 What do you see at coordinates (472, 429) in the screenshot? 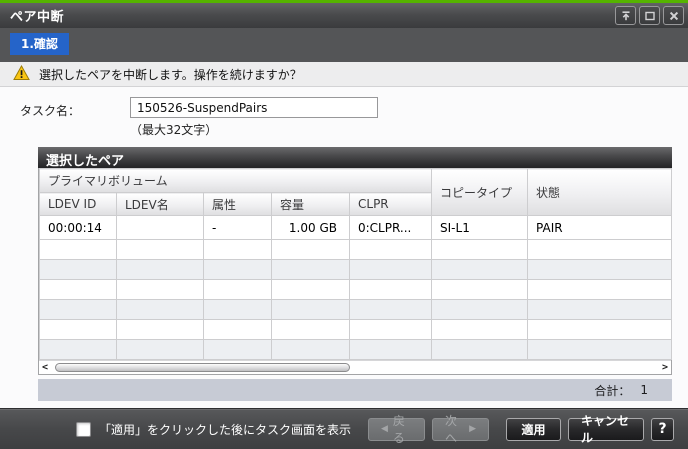
I see `next-arrow-icon: ▶` at bounding box center [472, 429].